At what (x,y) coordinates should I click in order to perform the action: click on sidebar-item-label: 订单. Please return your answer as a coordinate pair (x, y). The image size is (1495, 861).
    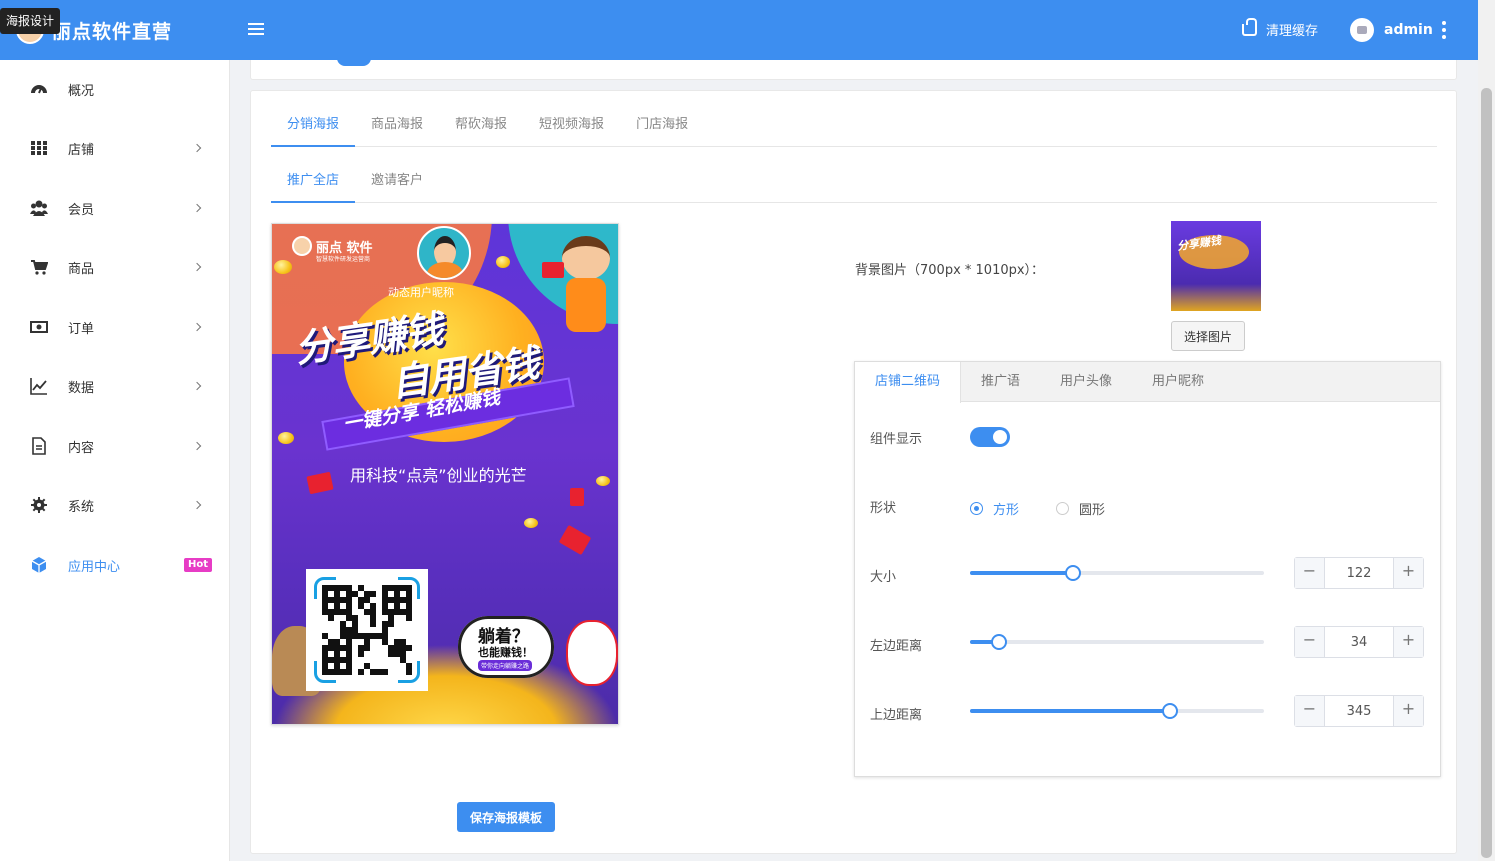
    Looking at the image, I should click on (81, 329).